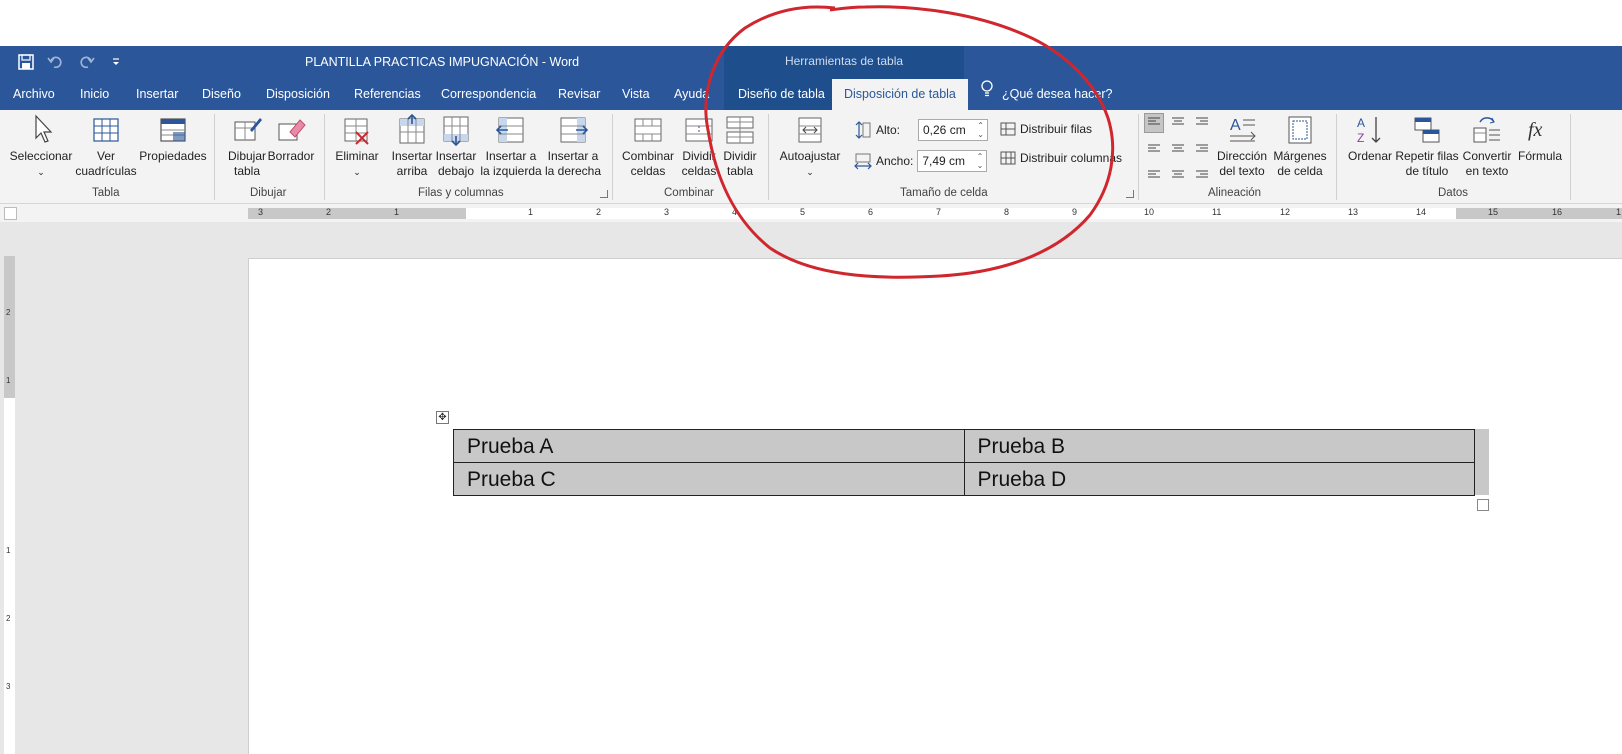 The image size is (1622, 754). I want to click on table-row: Prueba A Prueba B, so click(964, 446).